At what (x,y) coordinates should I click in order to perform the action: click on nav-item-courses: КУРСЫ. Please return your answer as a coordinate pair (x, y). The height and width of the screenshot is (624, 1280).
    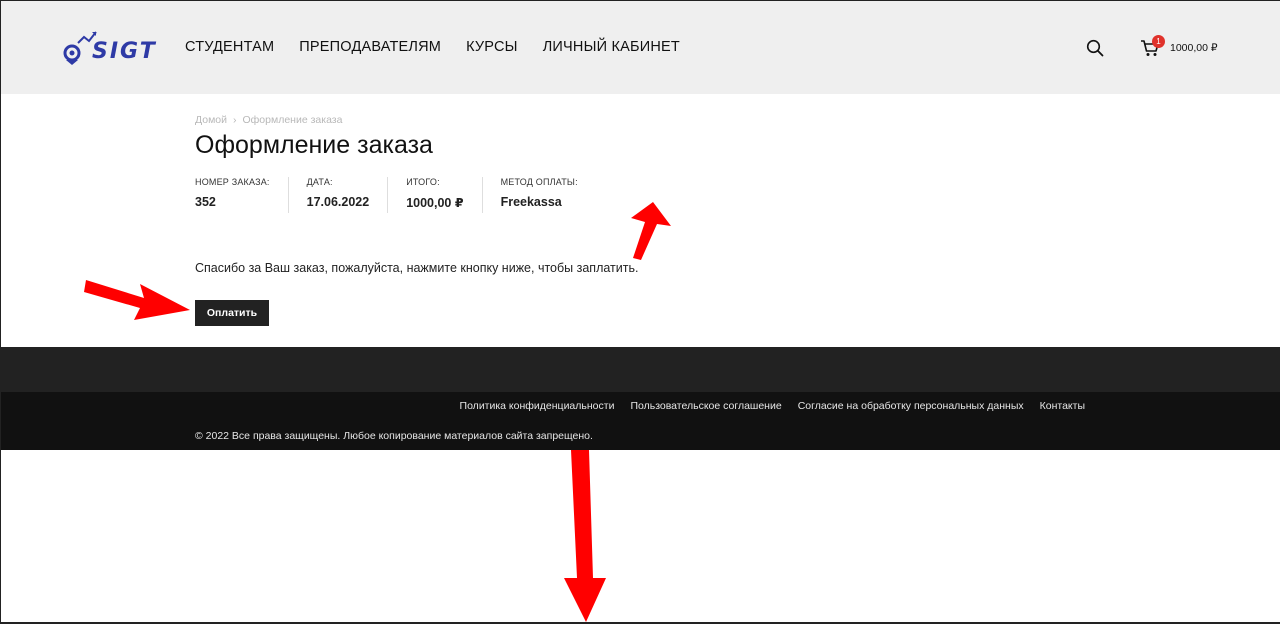
    Looking at the image, I should click on (492, 47).